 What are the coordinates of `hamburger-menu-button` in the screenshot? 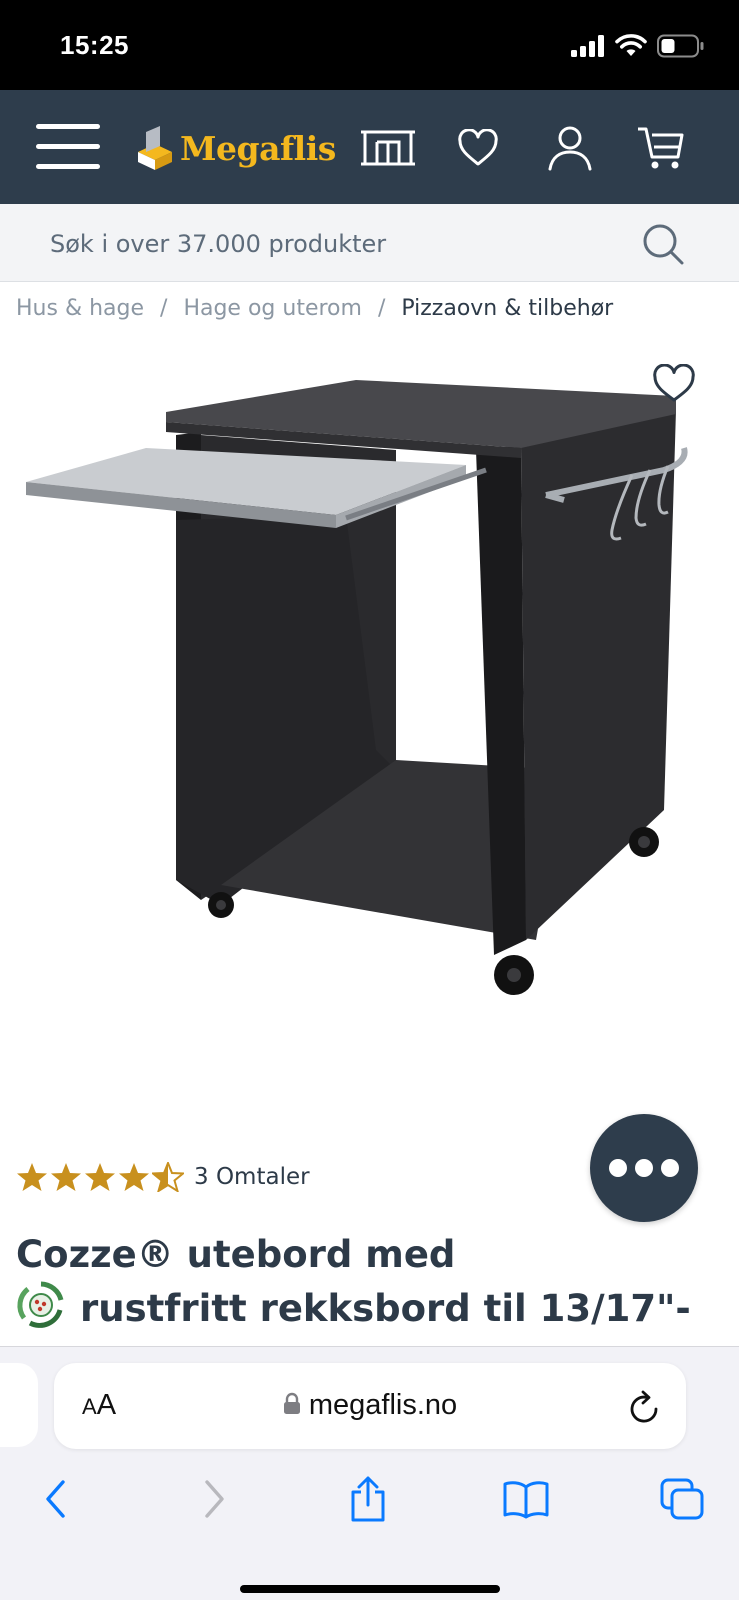 It's located at (68, 147).